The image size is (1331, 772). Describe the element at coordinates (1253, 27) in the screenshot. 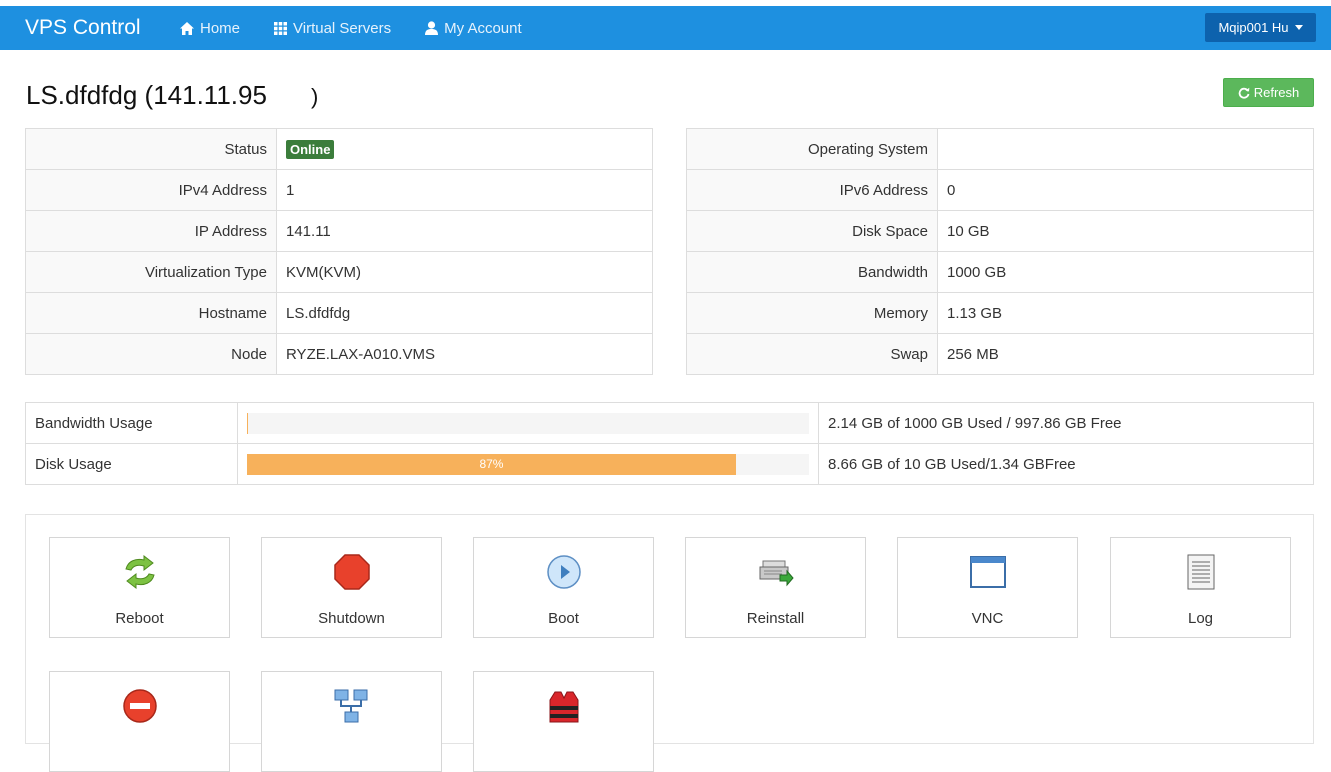

I see `user-name: Mqip001 Hu` at that location.